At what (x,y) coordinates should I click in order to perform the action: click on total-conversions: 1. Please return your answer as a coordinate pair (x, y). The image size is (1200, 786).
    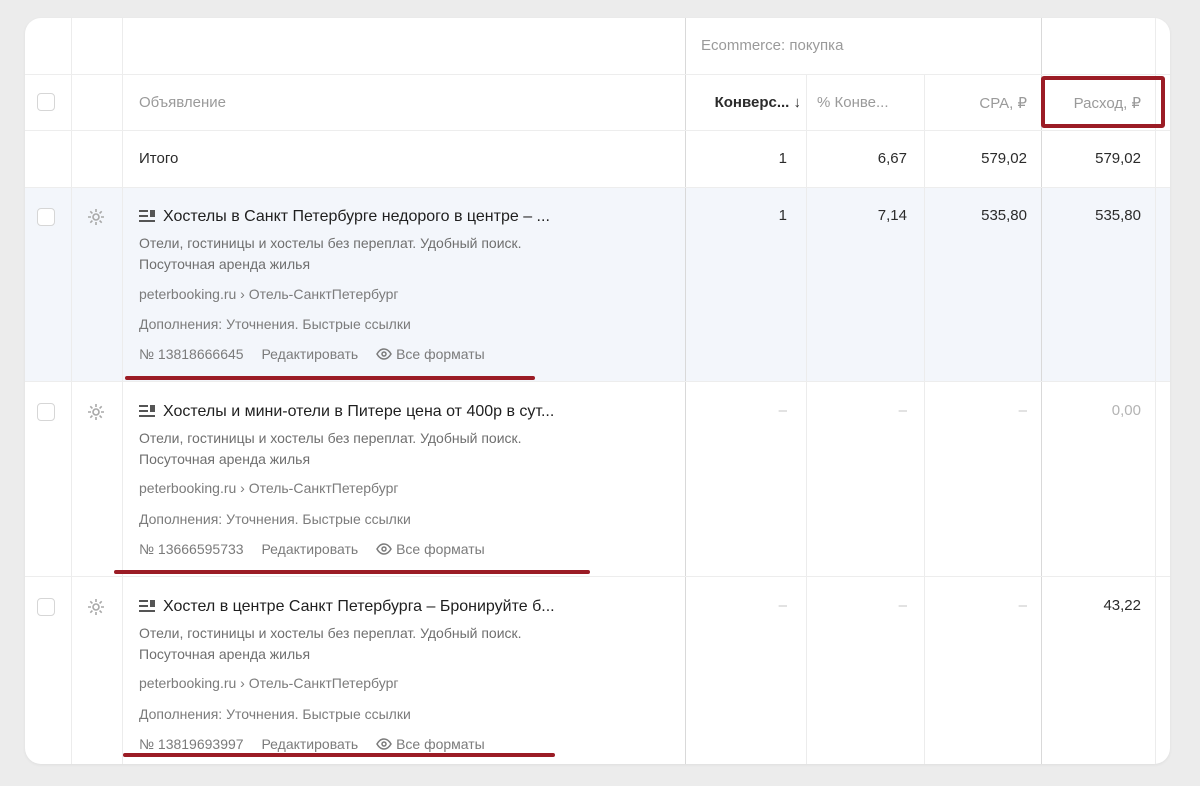
    Looking at the image, I should click on (782, 158).